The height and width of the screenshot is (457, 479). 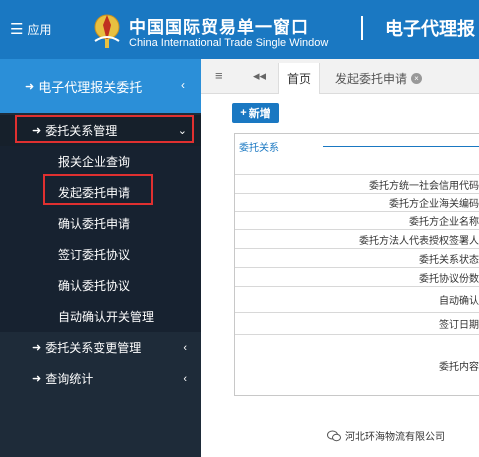 I want to click on sidebar-subitem-label: 确认委托申请, so click(x=94, y=224).